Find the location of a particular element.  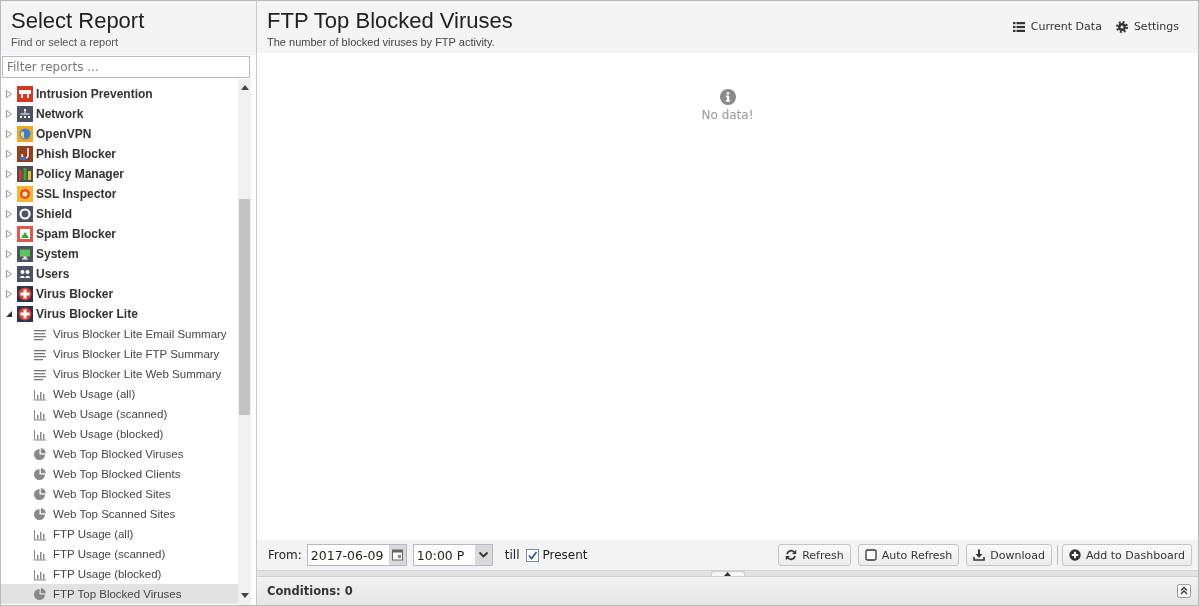

tree-item: Virus Blocker Lite Email Summary is located at coordinates (119, 334).